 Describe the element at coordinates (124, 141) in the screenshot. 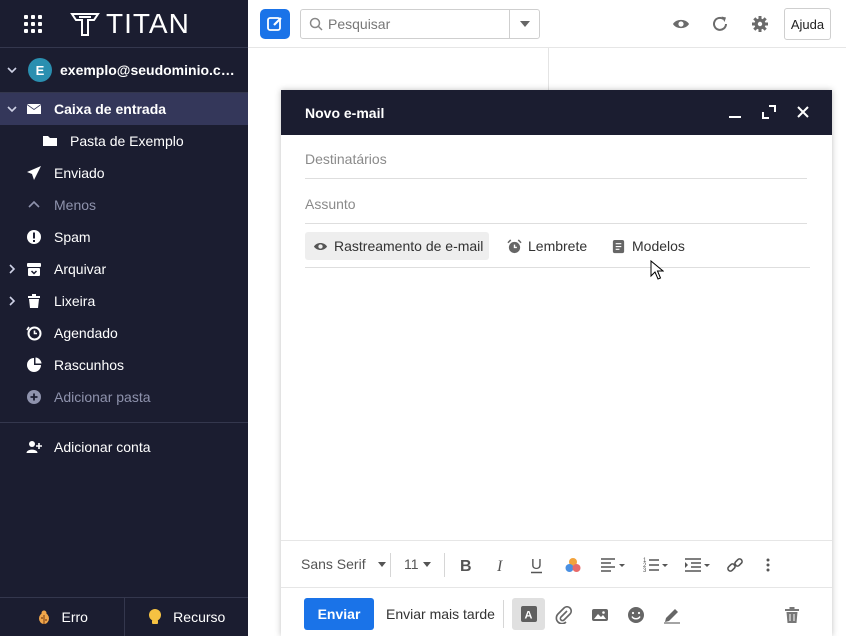

I see `sidebar-item-example-folder: Pasta de Exemplo` at that location.